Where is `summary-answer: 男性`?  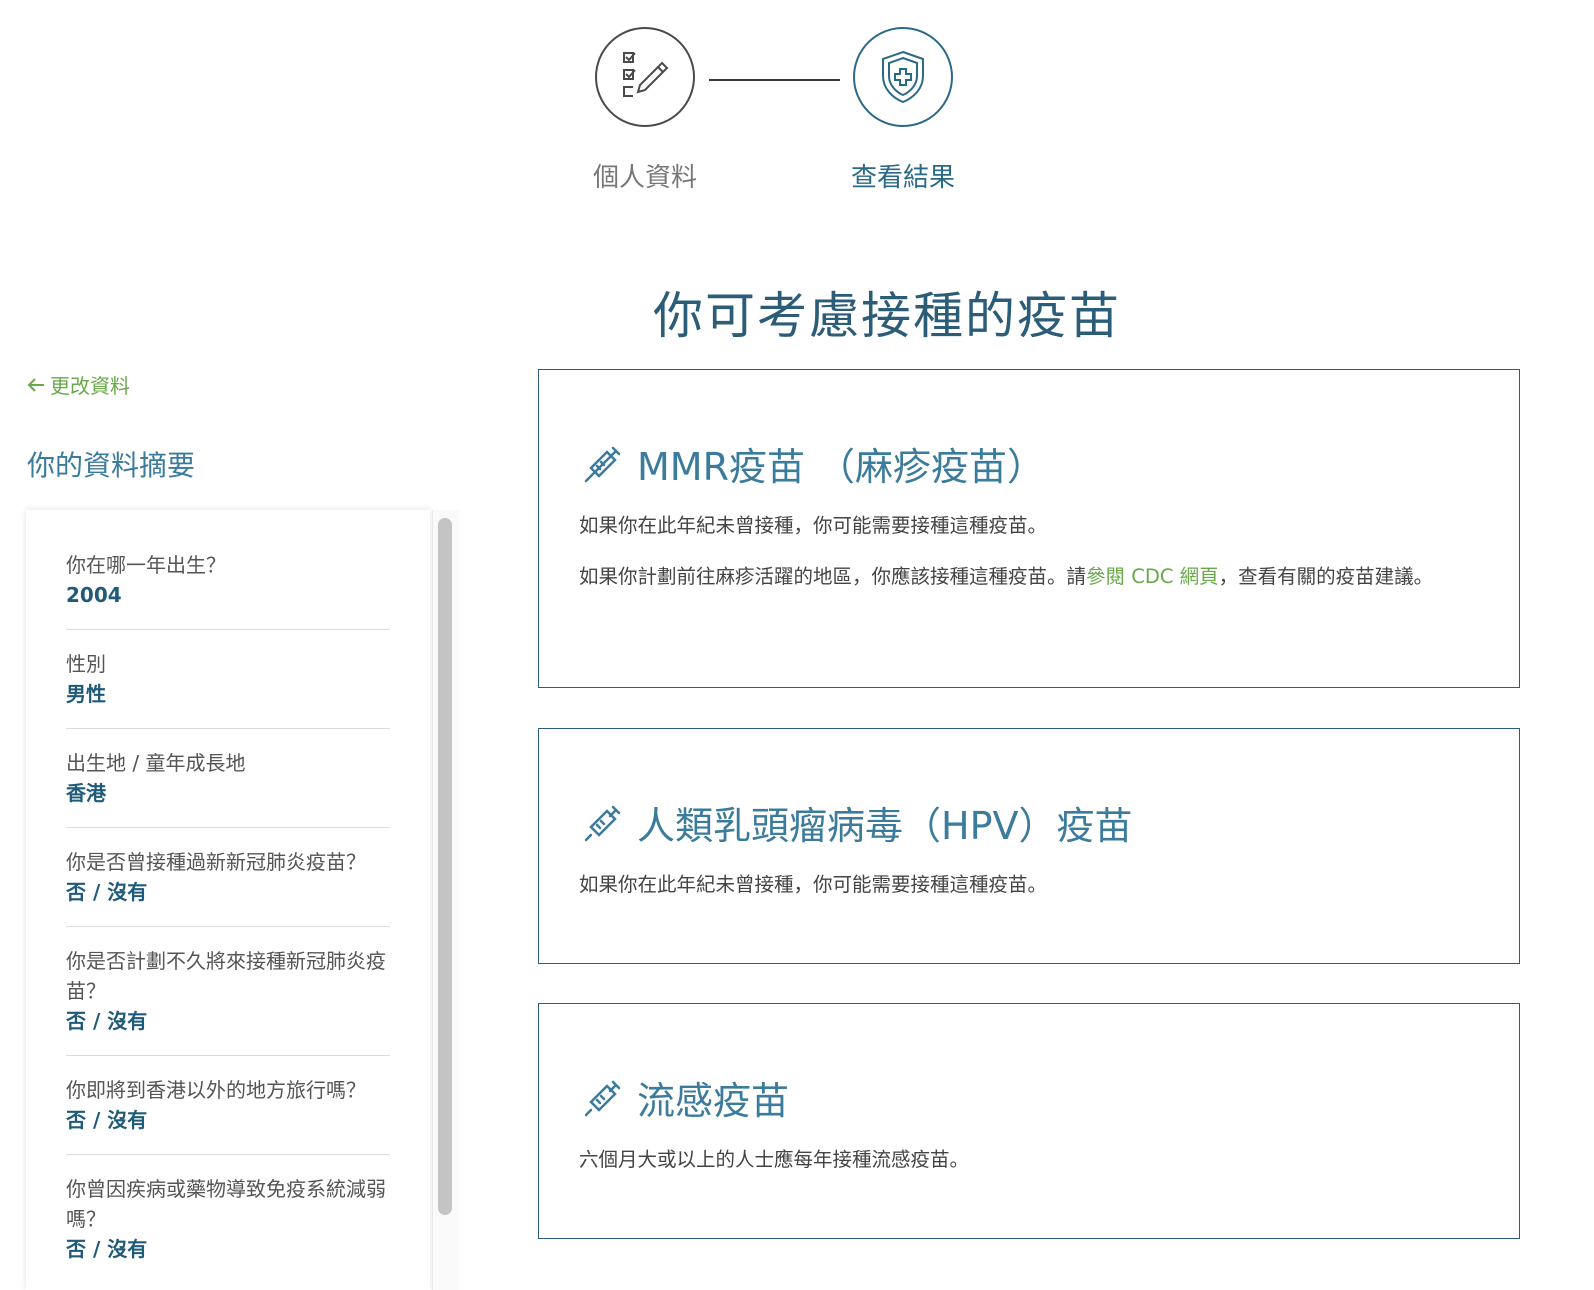
summary-answer: 男性 is located at coordinates (86, 694).